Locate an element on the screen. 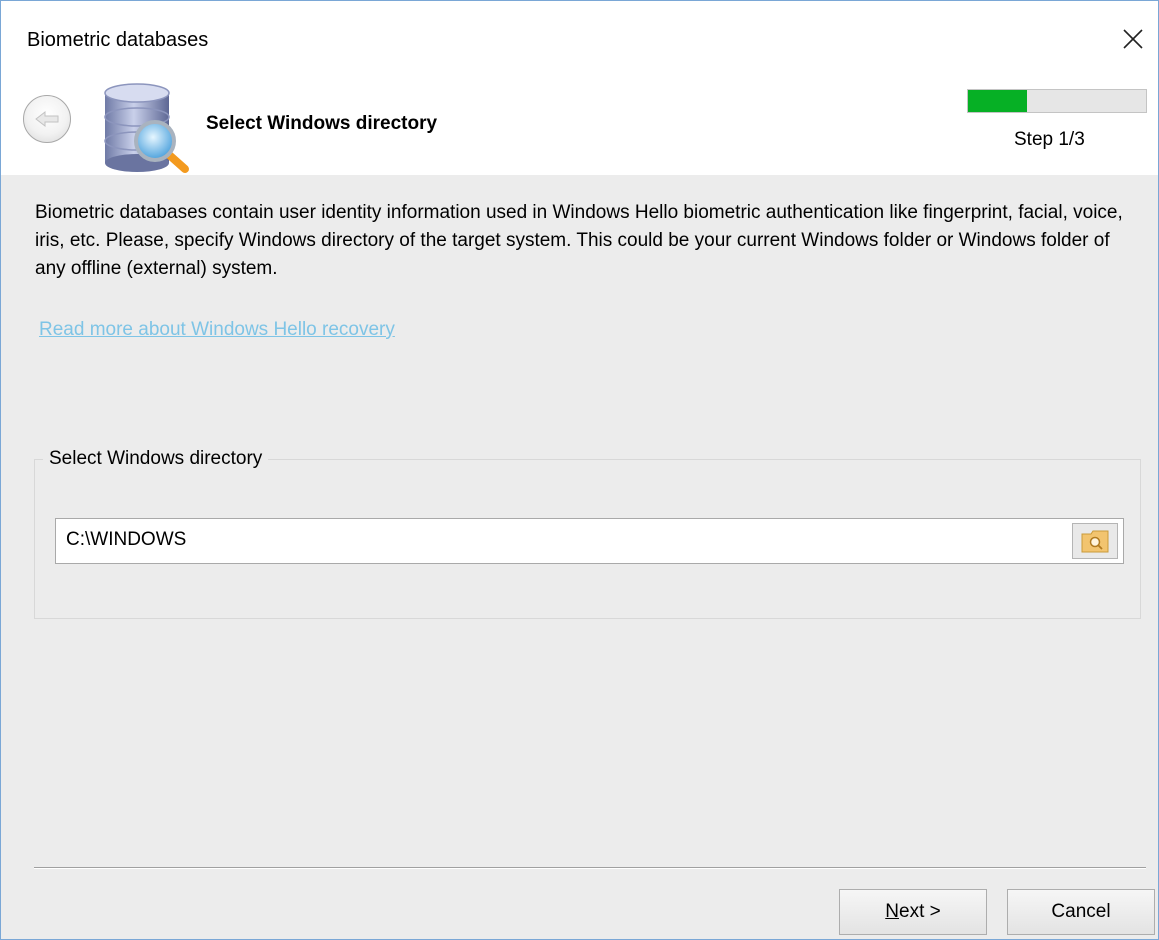  window-title: Biometric databases is located at coordinates (118, 40).